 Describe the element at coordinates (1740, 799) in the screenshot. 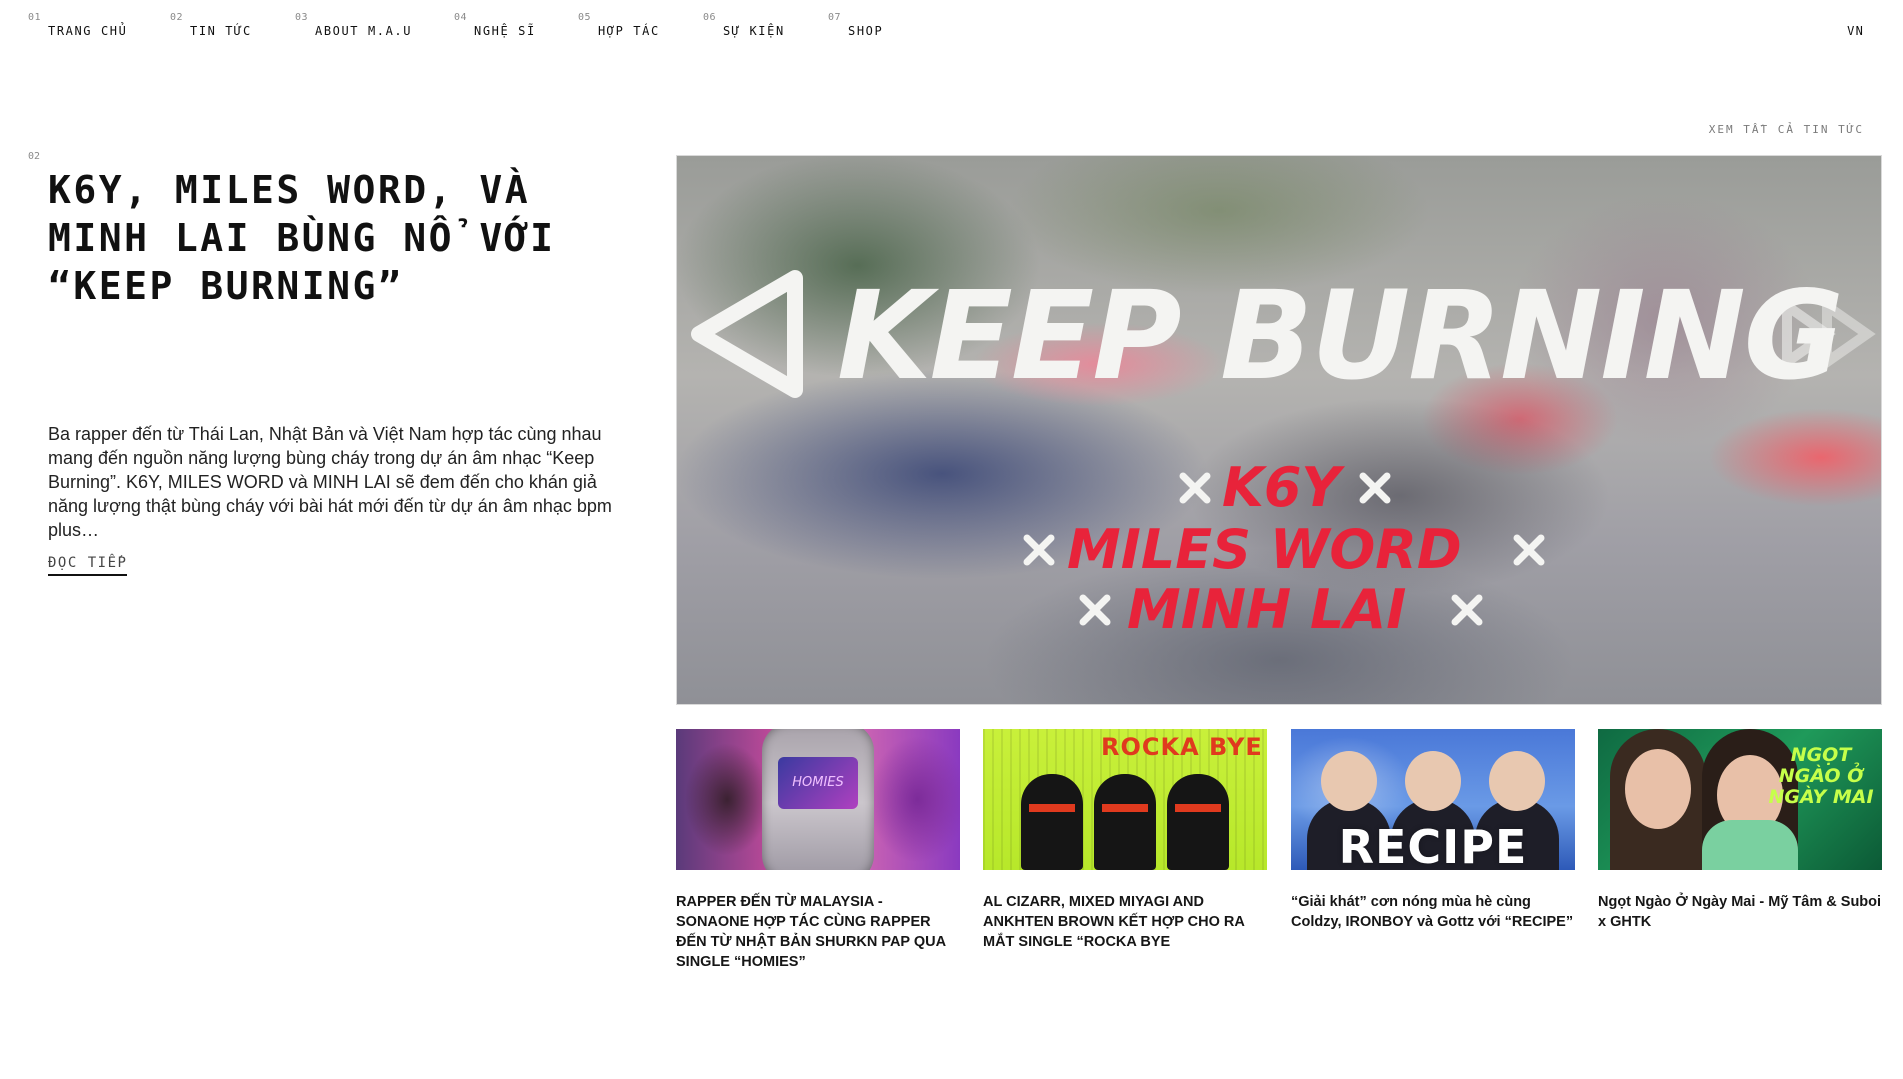

I see `news-card-thumbnail: NGỌT NGÀO Ở NGÀY MAI` at that location.